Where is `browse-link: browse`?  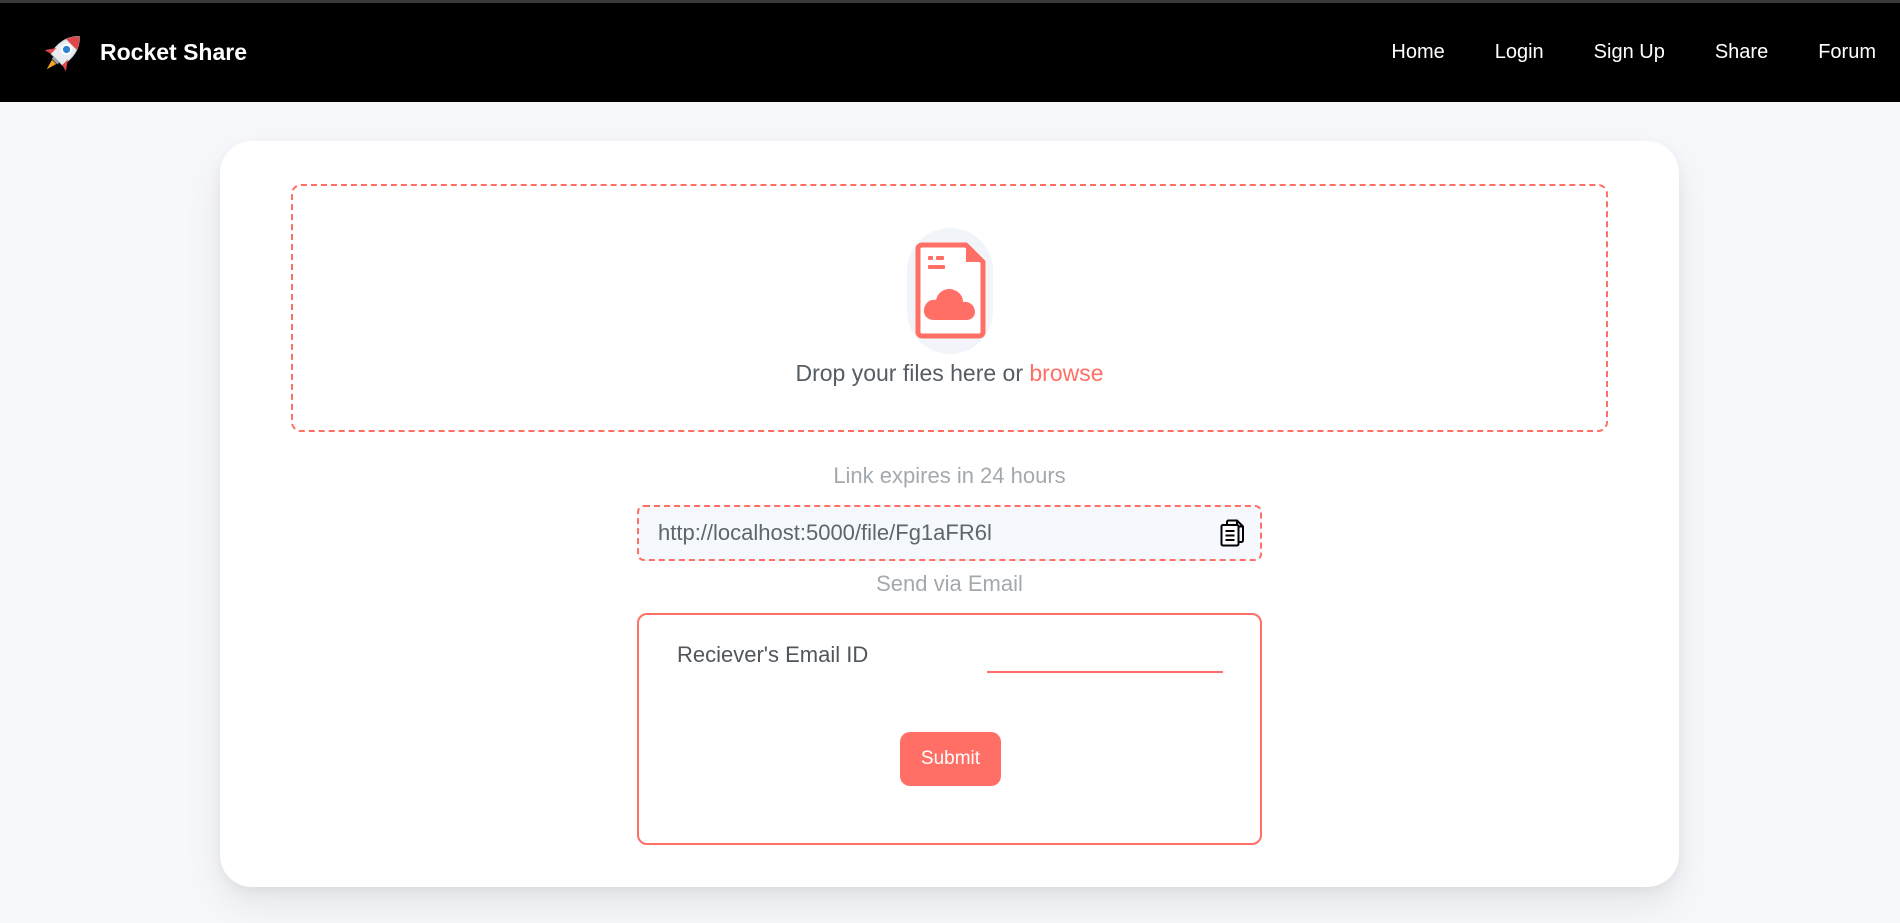 browse-link: browse is located at coordinates (1066, 373).